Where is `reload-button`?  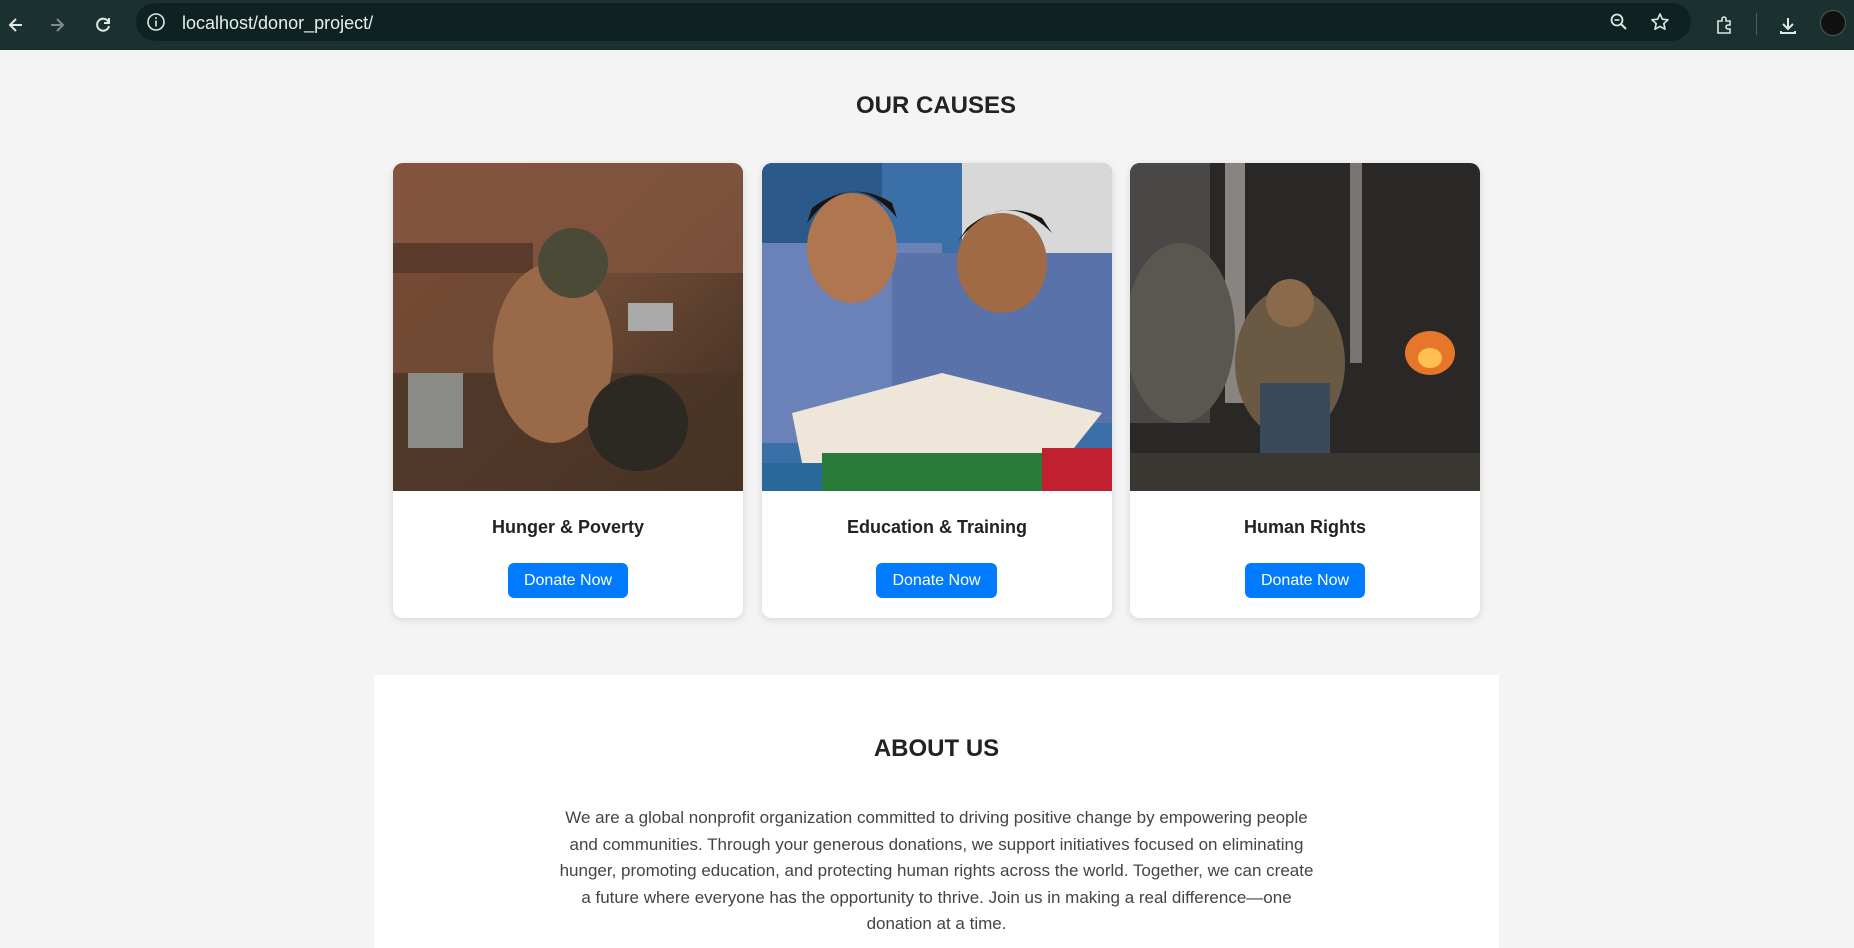 reload-button is located at coordinates (103, 25).